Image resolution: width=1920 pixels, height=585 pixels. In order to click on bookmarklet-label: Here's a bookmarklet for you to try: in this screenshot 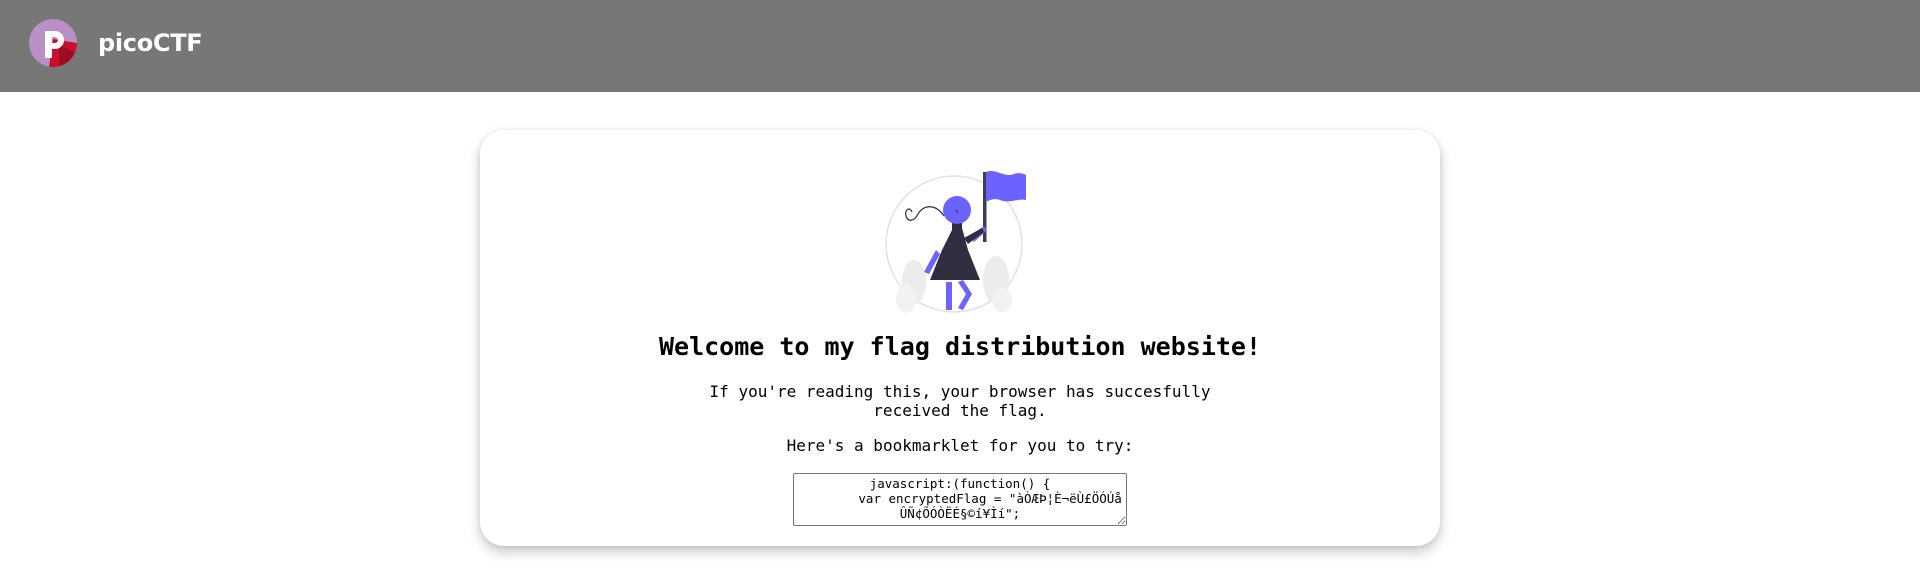, I will do `click(960, 445)`.